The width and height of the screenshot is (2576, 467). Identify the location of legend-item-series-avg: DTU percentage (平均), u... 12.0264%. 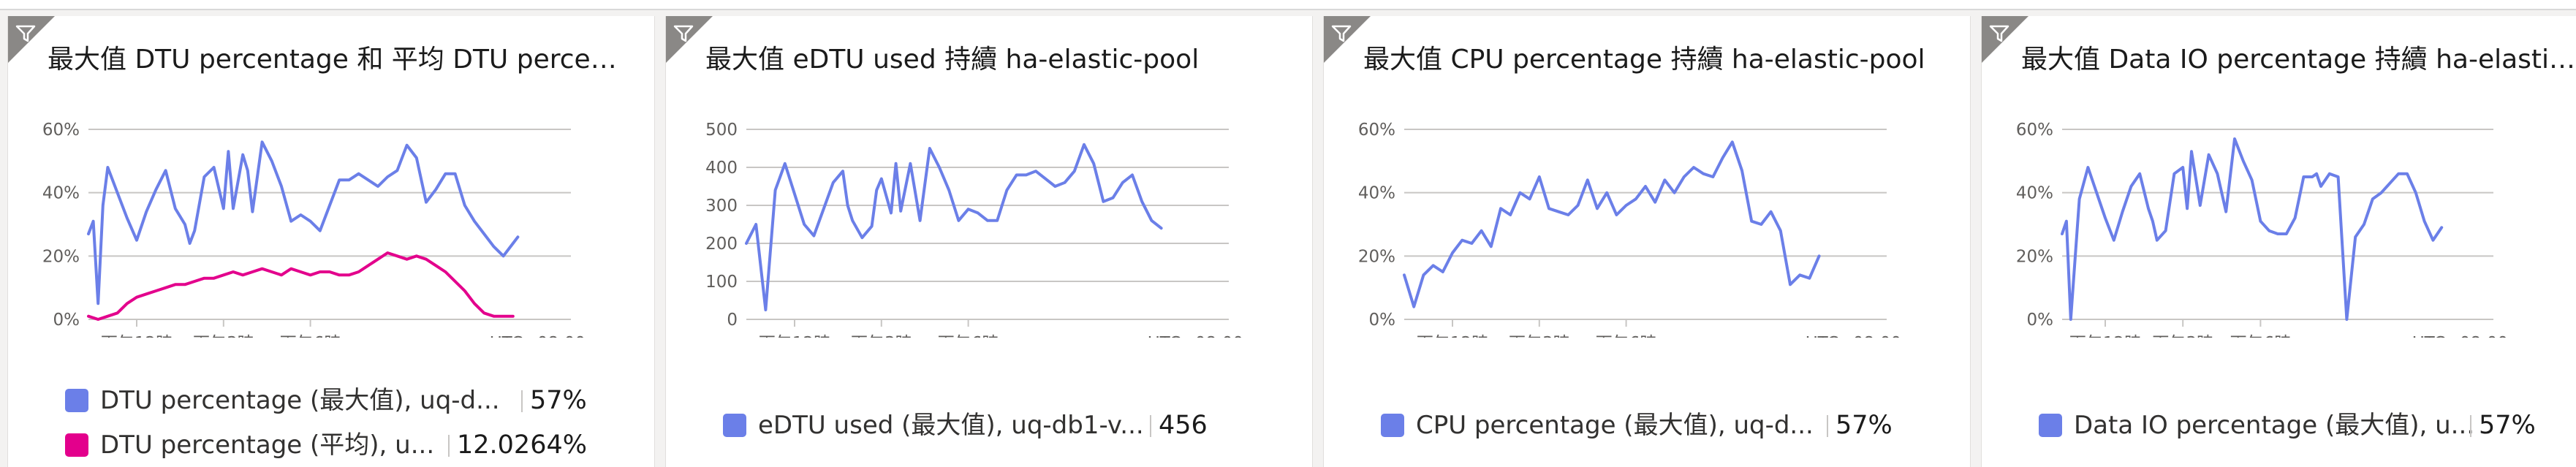
(354, 445).